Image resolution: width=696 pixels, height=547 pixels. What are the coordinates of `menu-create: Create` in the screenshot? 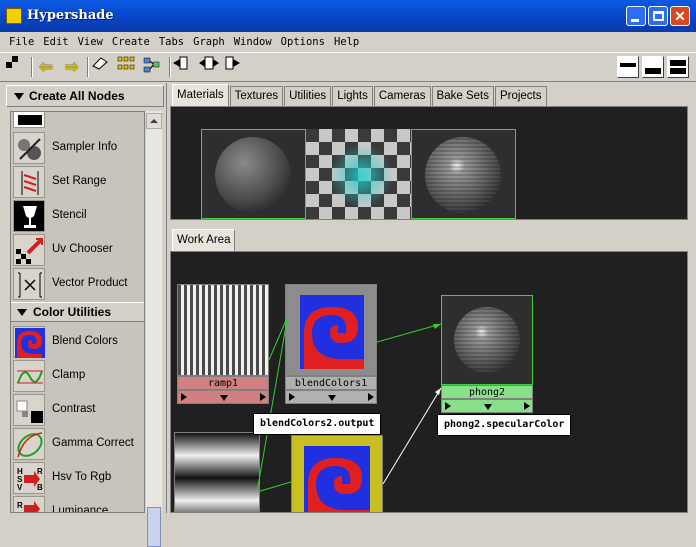 It's located at (131, 42).